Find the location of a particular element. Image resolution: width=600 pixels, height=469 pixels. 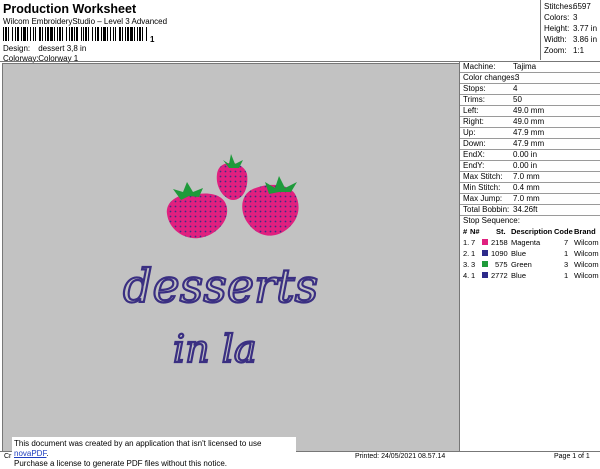

design-field: Design: dessert 3,8 in is located at coordinates (44, 48).